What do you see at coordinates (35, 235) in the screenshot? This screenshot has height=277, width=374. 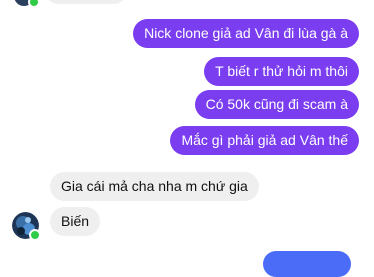 I see `online-status-dot` at bounding box center [35, 235].